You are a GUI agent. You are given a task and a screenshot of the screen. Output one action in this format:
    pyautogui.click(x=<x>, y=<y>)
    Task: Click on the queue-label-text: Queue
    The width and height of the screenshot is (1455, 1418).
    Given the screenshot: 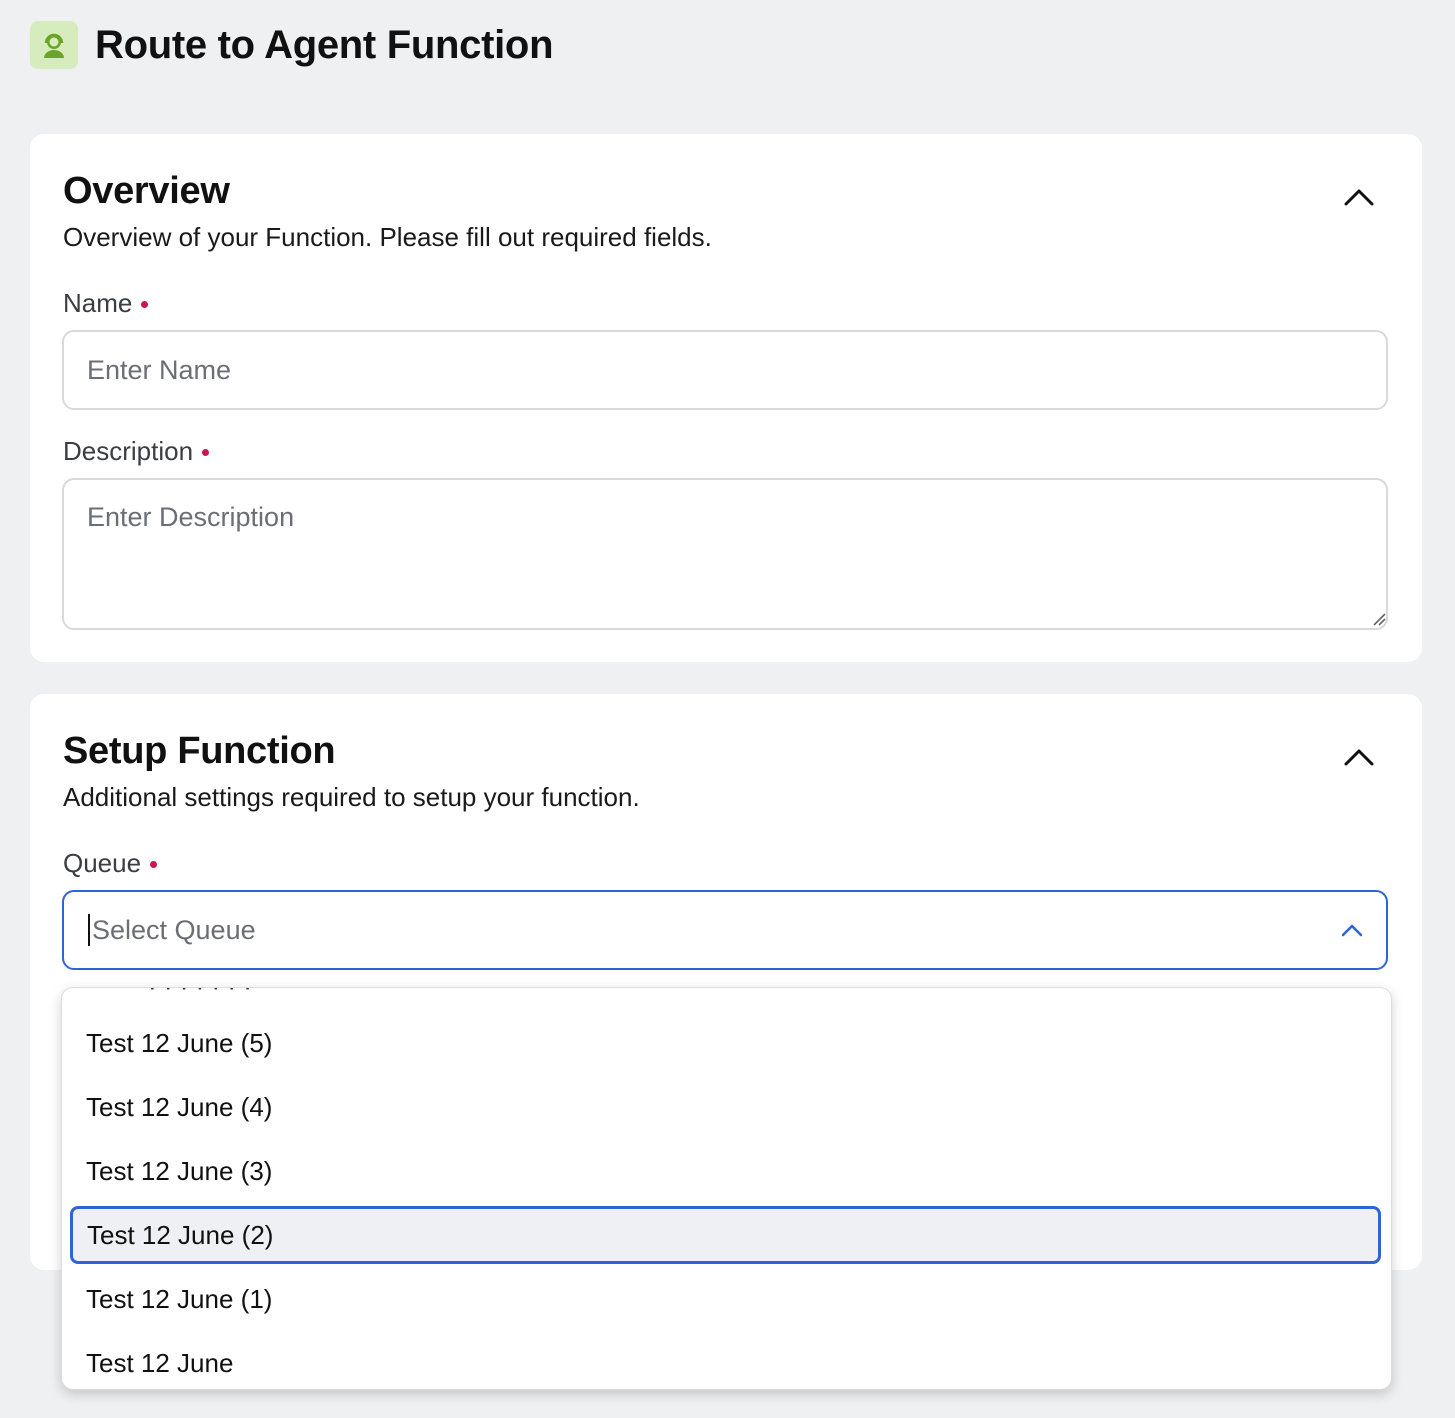 What is the action you would take?
    pyautogui.click(x=102, y=863)
    